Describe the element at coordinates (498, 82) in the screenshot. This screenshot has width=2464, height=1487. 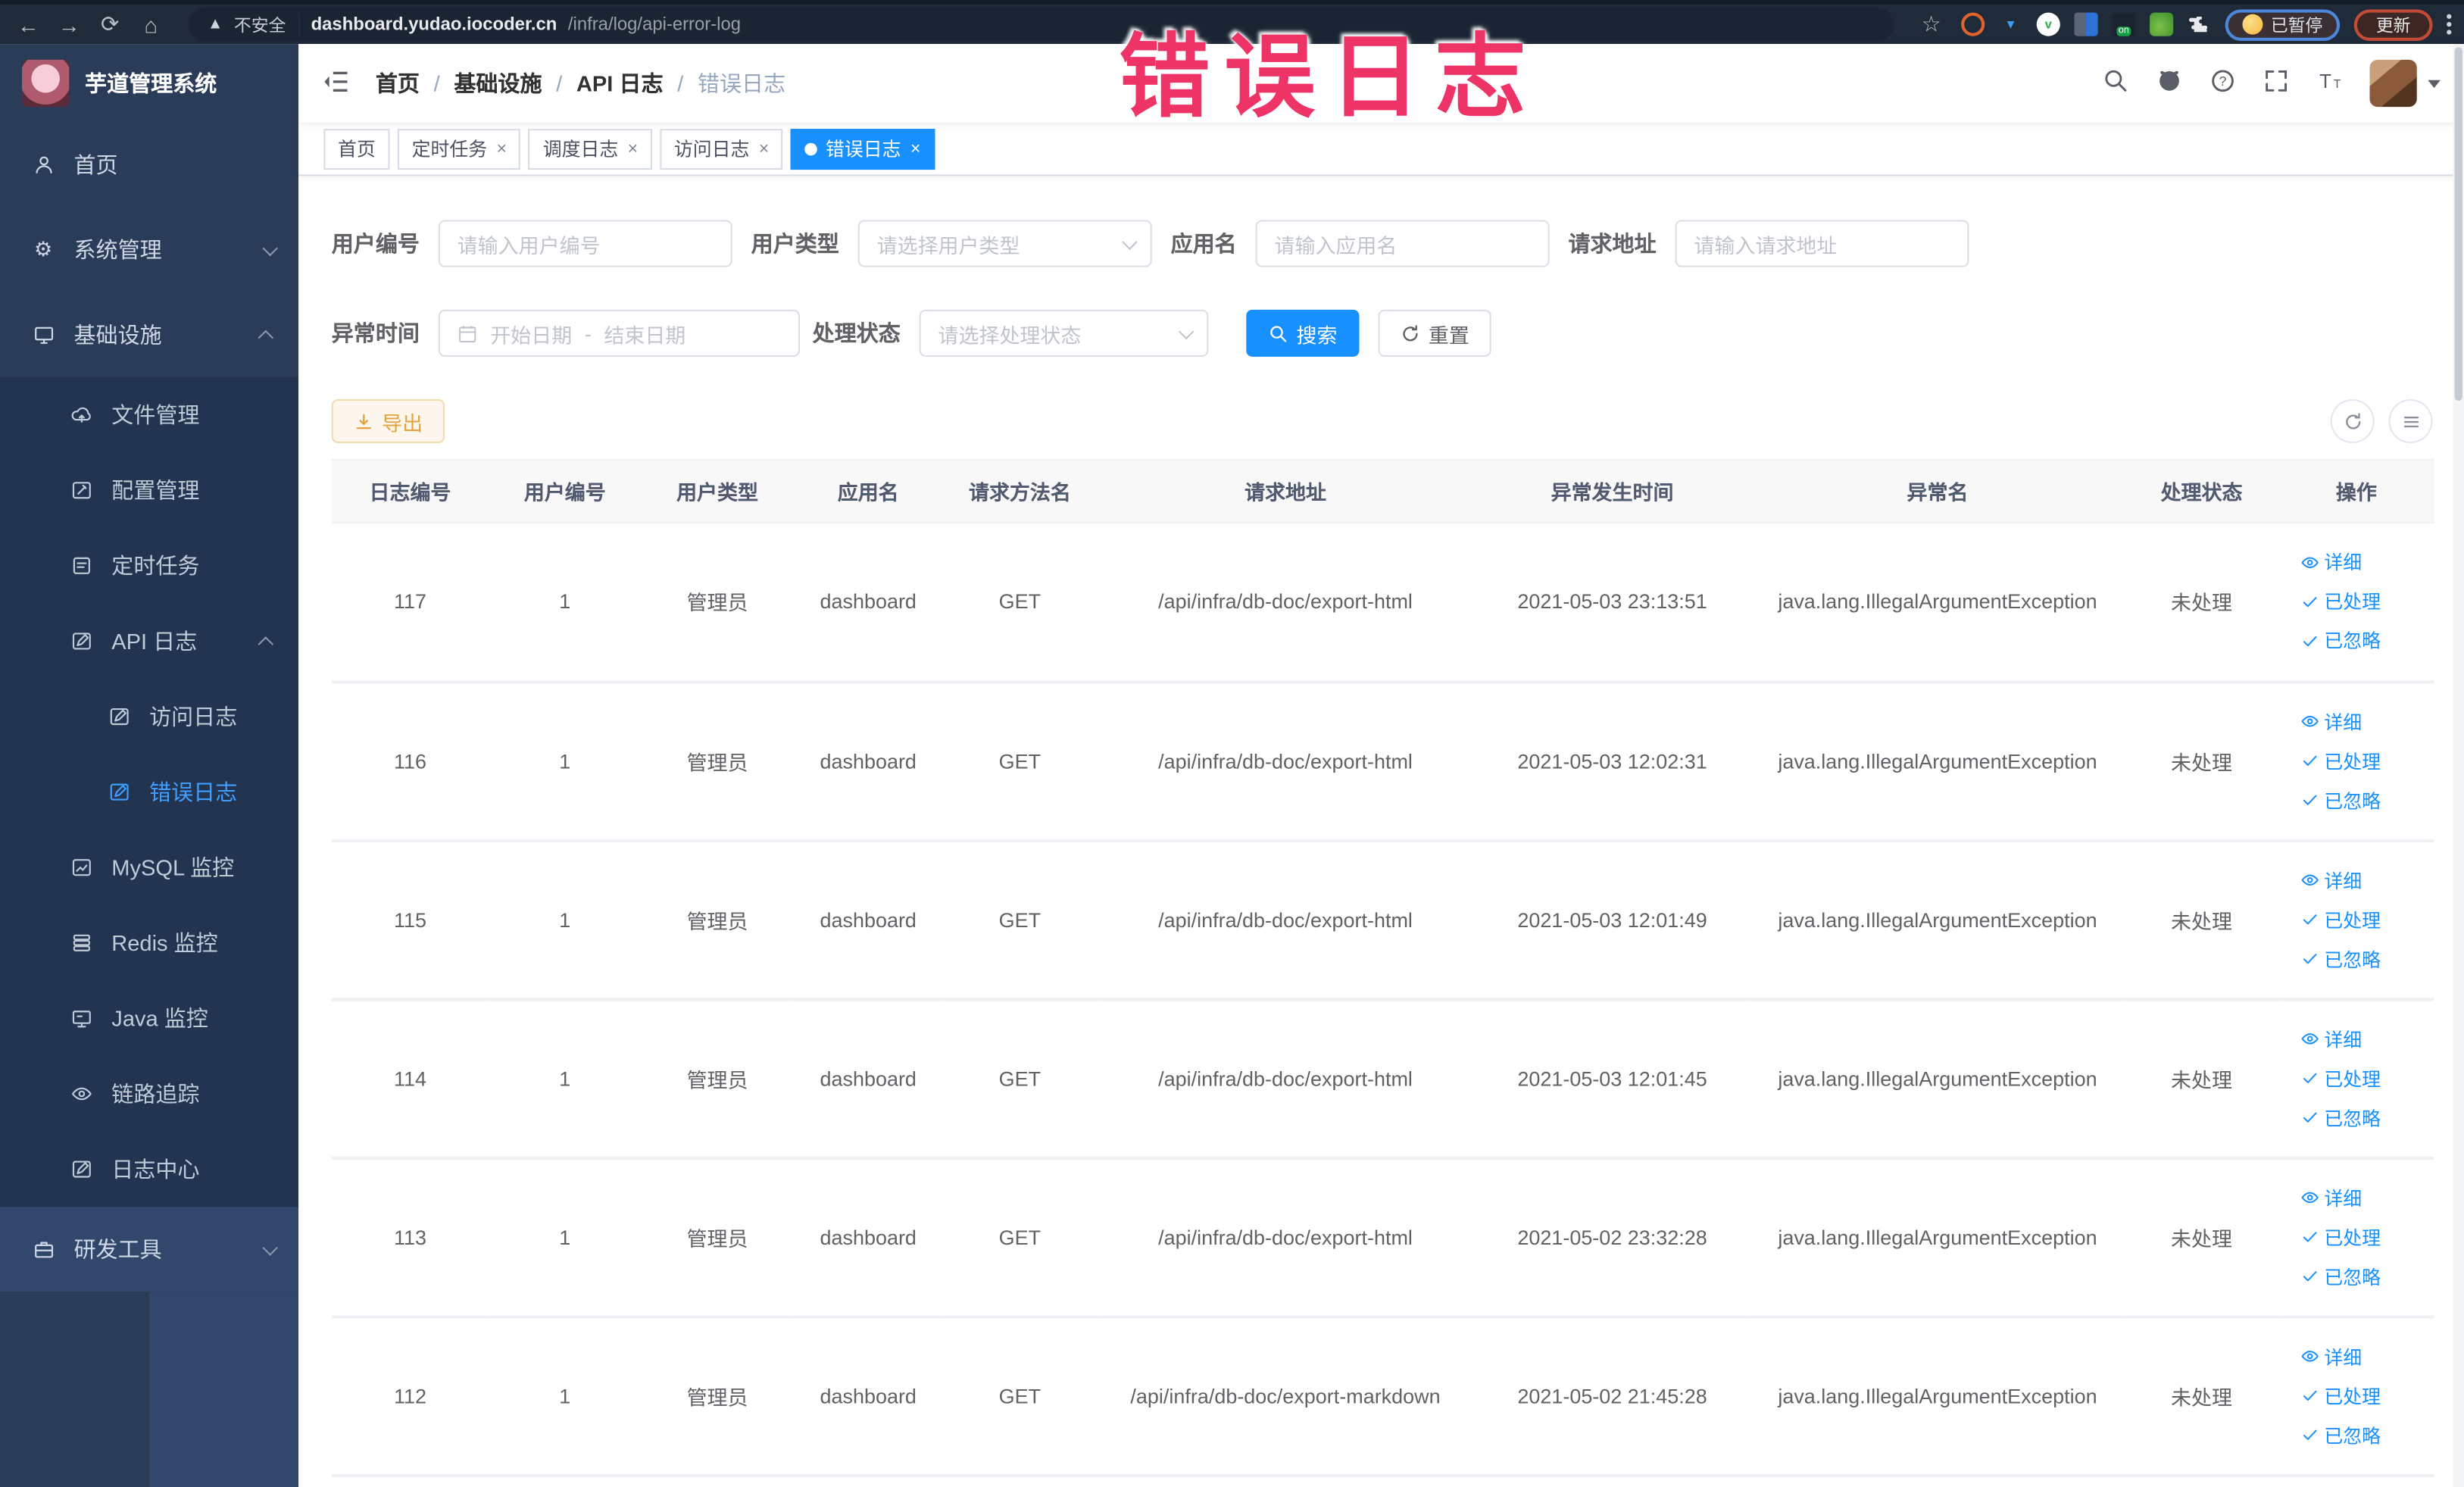
I see `breadcrumb-infra: 基础设施` at that location.